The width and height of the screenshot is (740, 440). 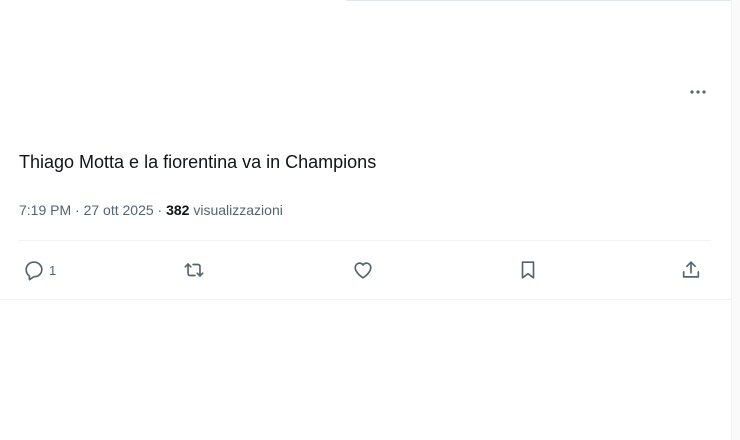 I want to click on views-count: 382, so click(x=178, y=210).